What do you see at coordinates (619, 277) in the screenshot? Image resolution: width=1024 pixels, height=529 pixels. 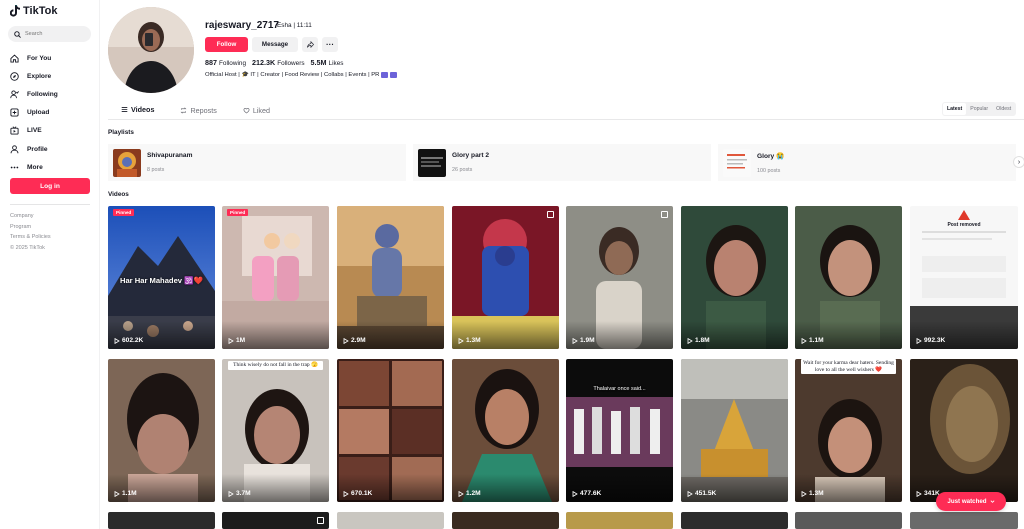 I see `video-card: 1.9M` at bounding box center [619, 277].